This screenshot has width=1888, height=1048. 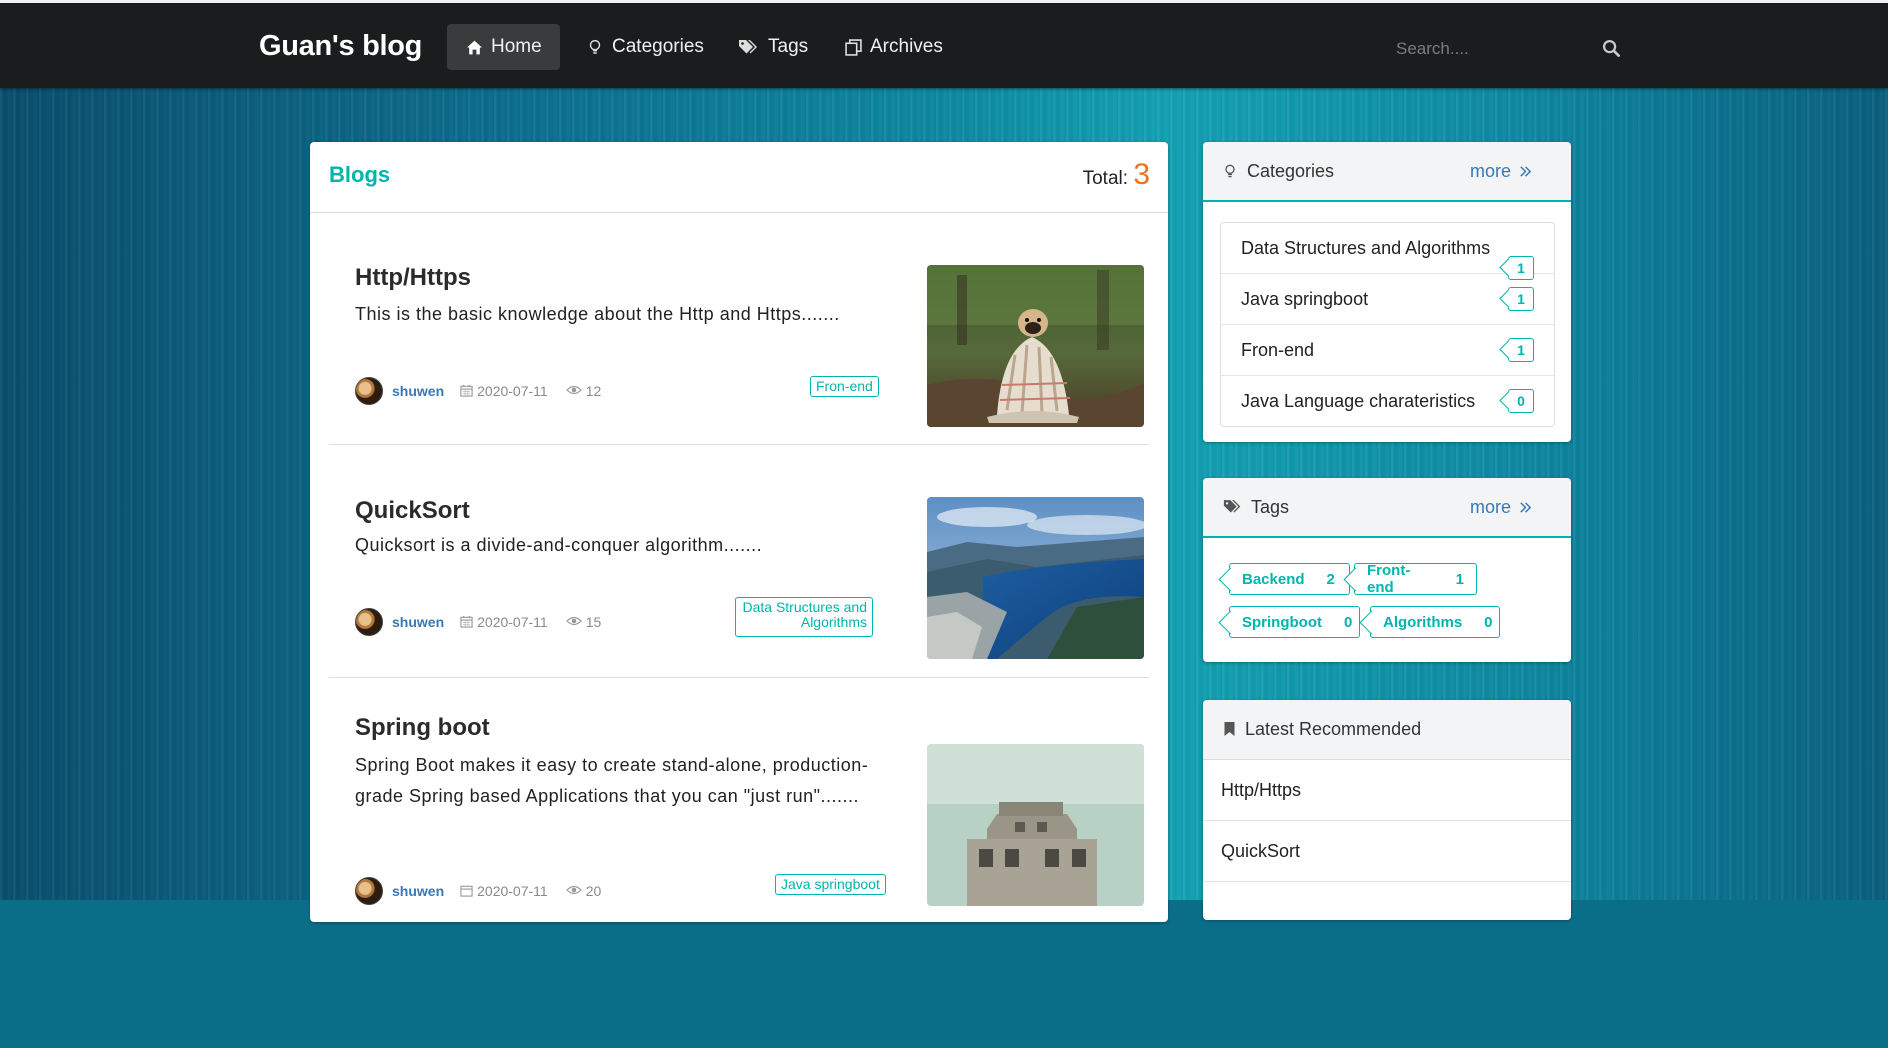 What do you see at coordinates (1231, 730) in the screenshot?
I see `bookmark-icon` at bounding box center [1231, 730].